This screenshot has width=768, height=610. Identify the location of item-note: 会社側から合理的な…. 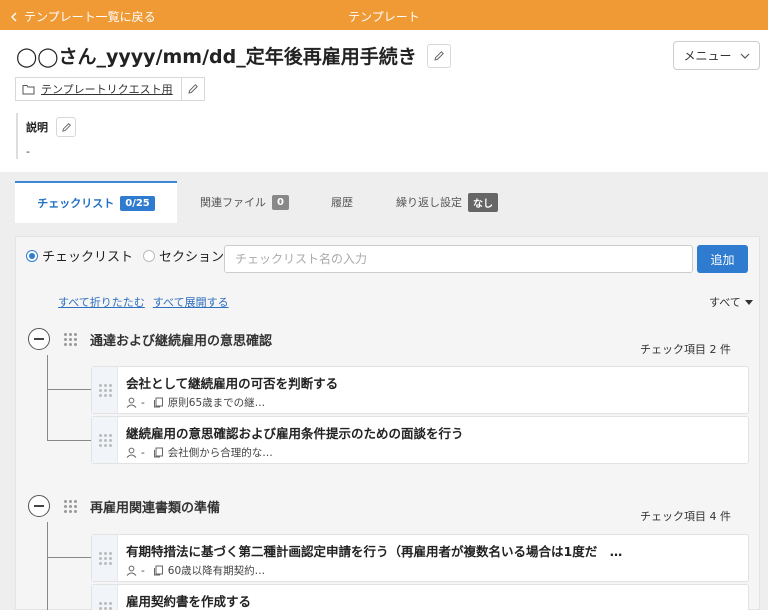
(220, 453).